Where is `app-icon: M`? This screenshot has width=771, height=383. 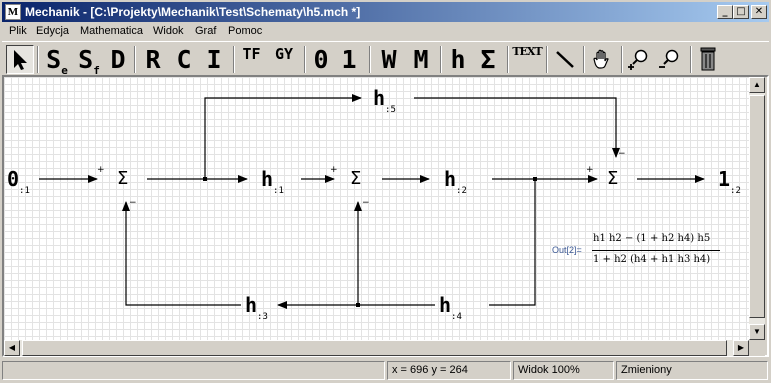
app-icon: M is located at coordinates (13, 12).